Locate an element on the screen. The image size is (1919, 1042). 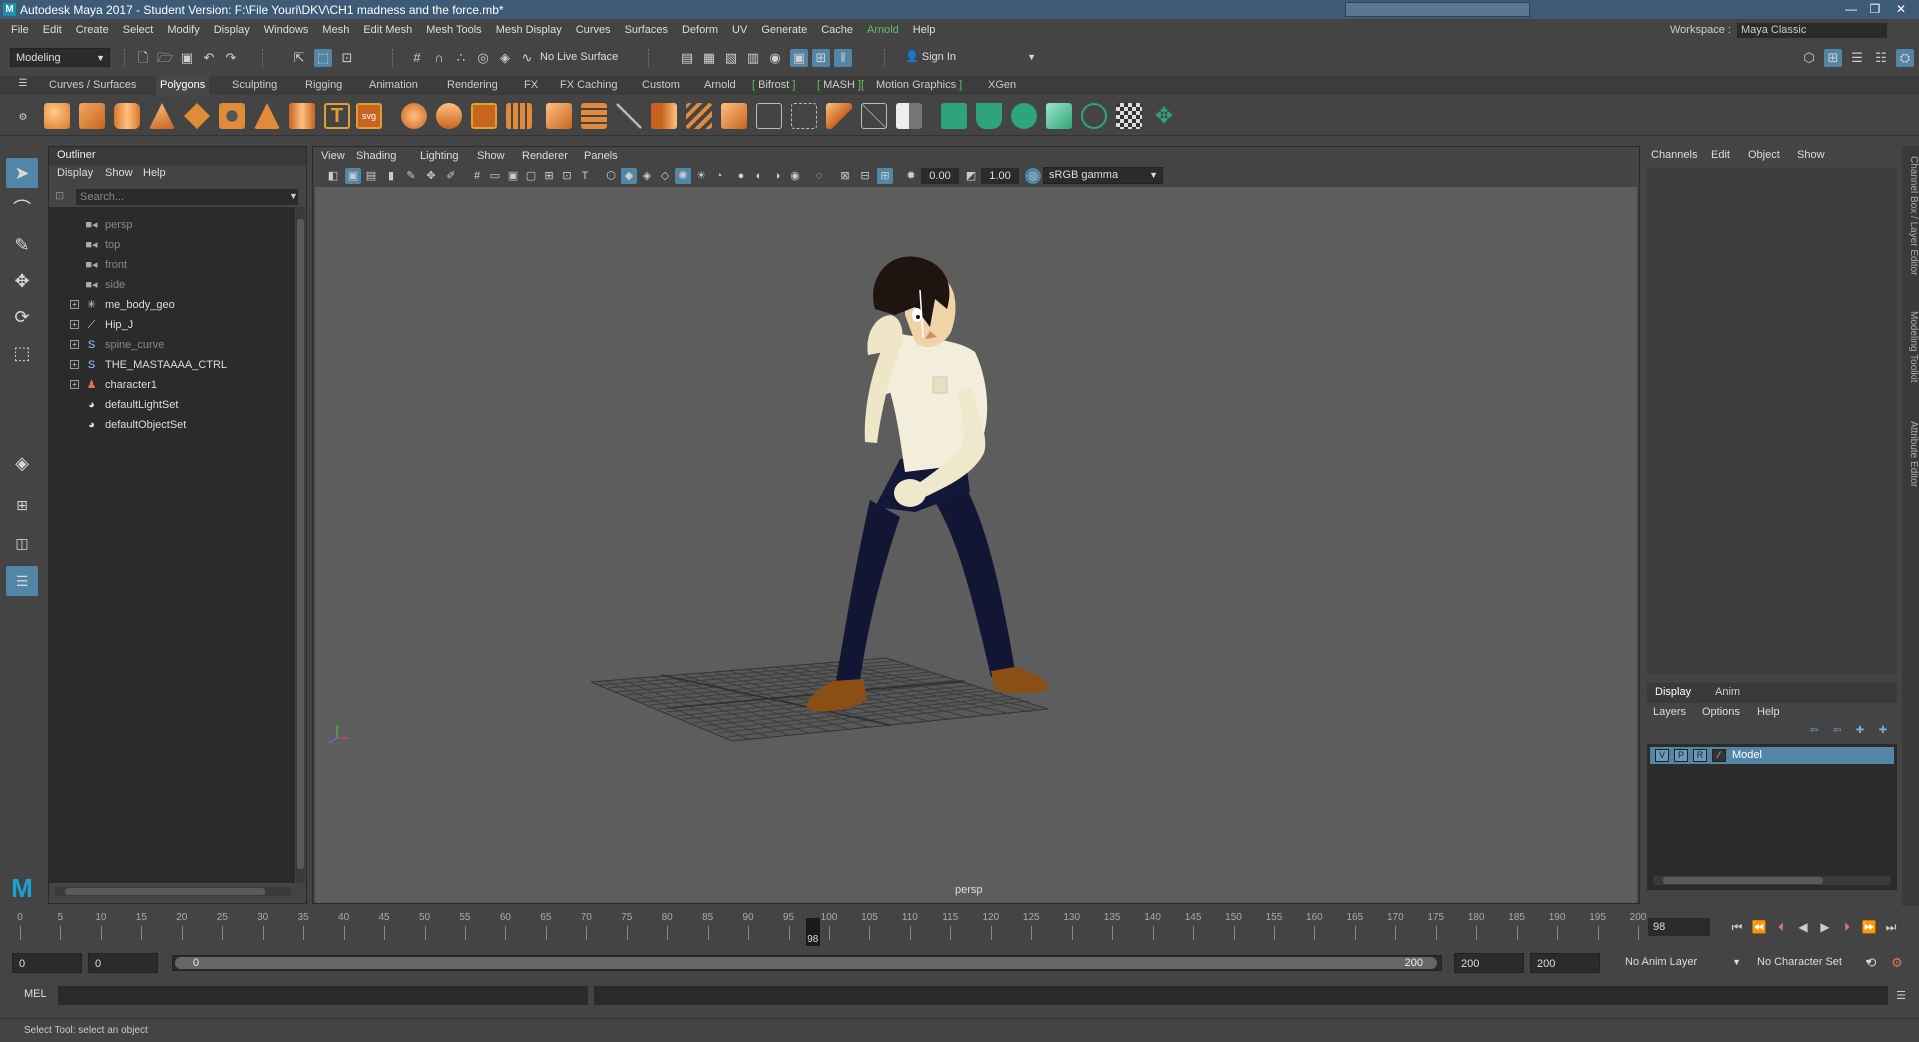
menu-mesh-tools: Mesh Tools is located at coordinates (453, 30).